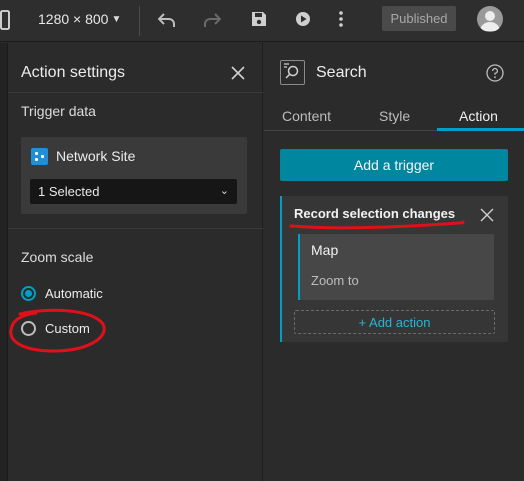  I want to click on user-avatar, so click(490, 19).